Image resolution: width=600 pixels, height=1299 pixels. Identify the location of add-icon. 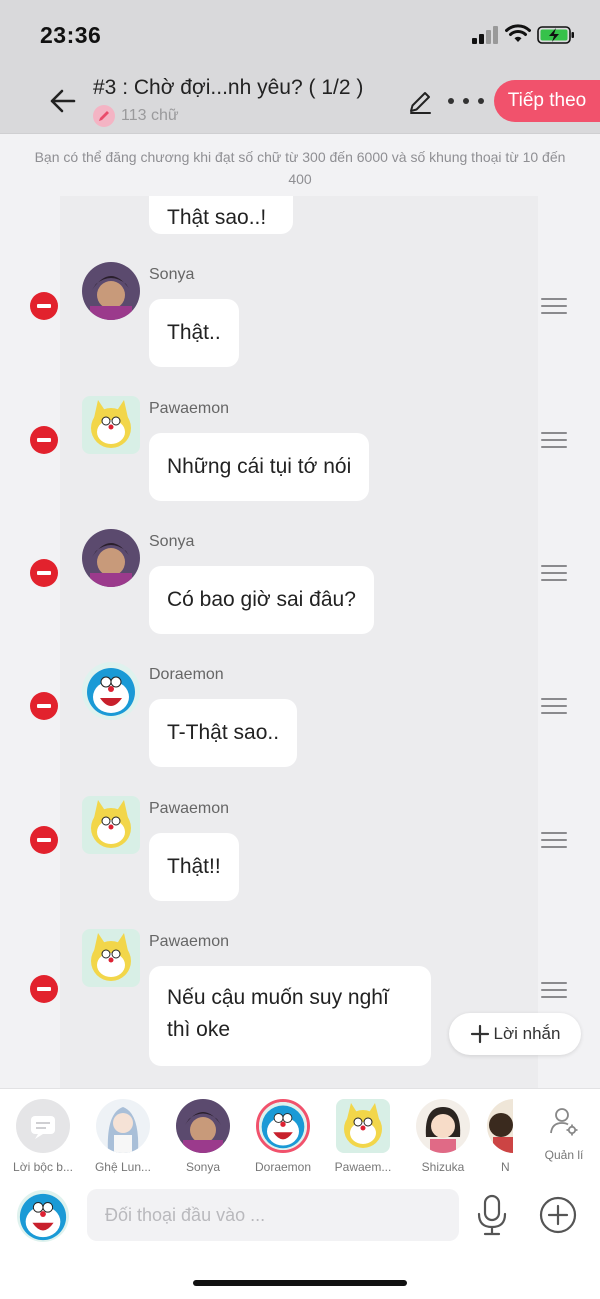
(558, 1215).